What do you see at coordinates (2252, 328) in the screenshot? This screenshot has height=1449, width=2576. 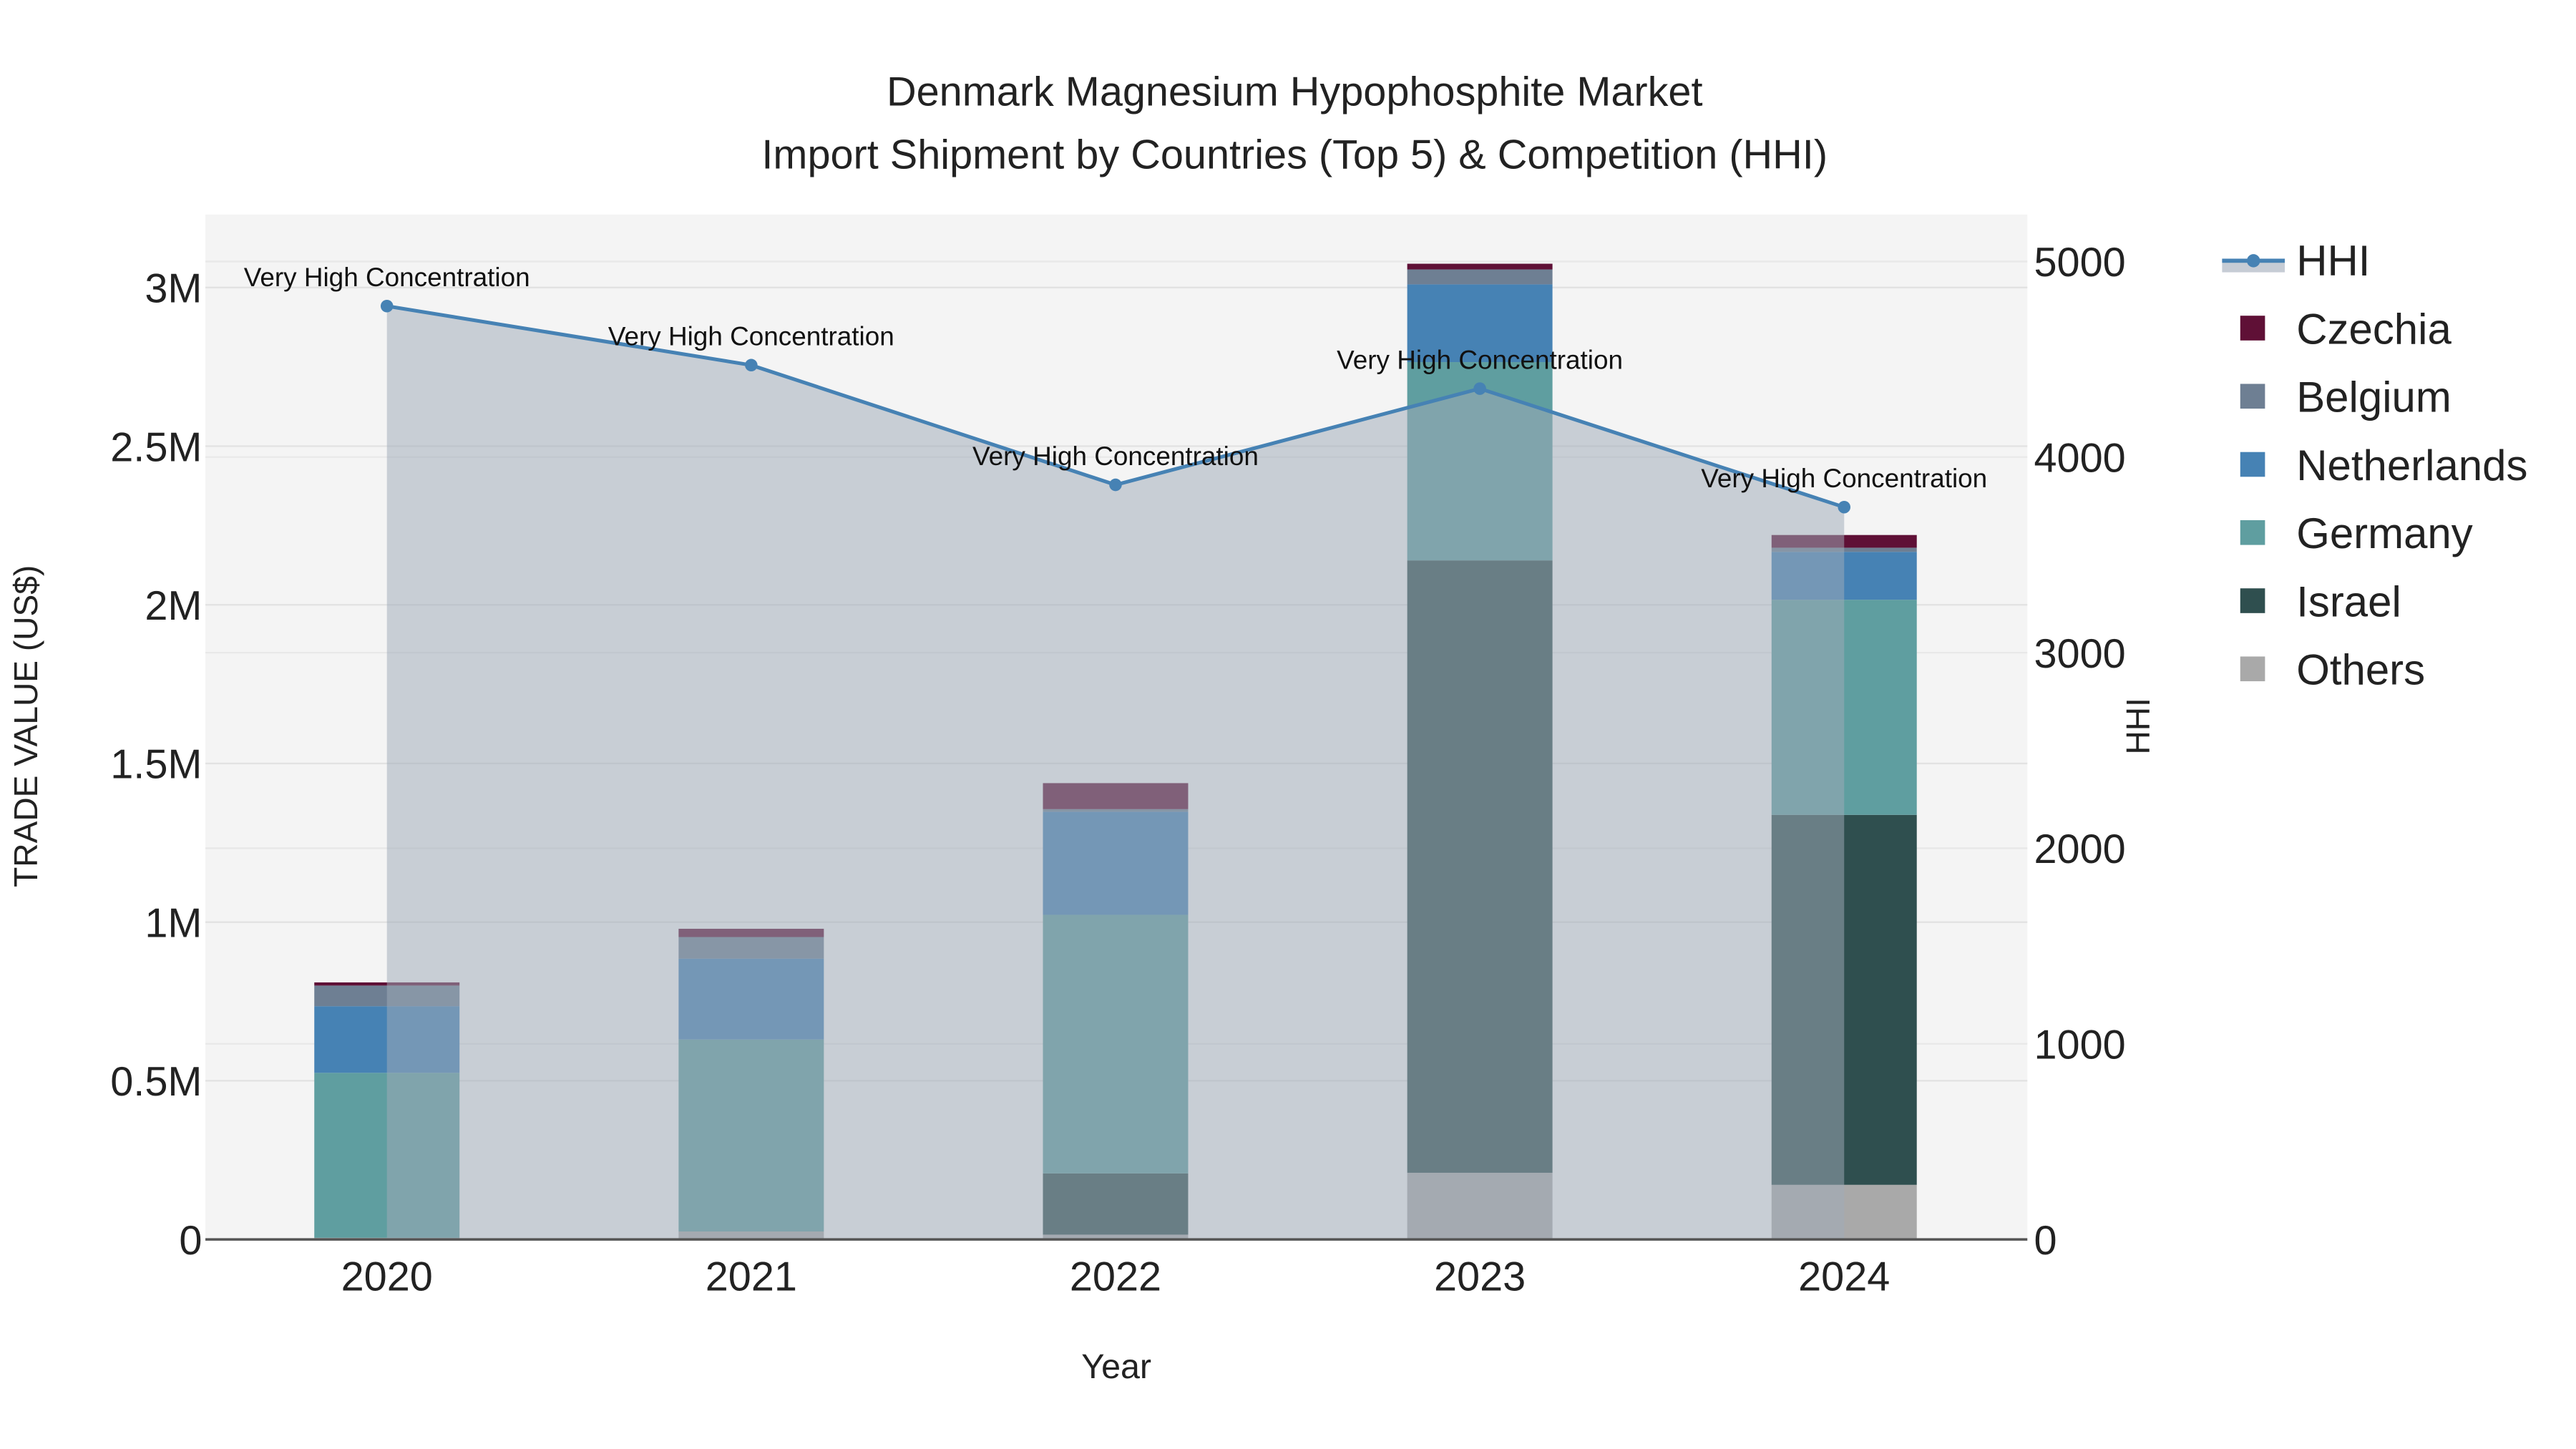 I see `legend-swatch-czechia` at bounding box center [2252, 328].